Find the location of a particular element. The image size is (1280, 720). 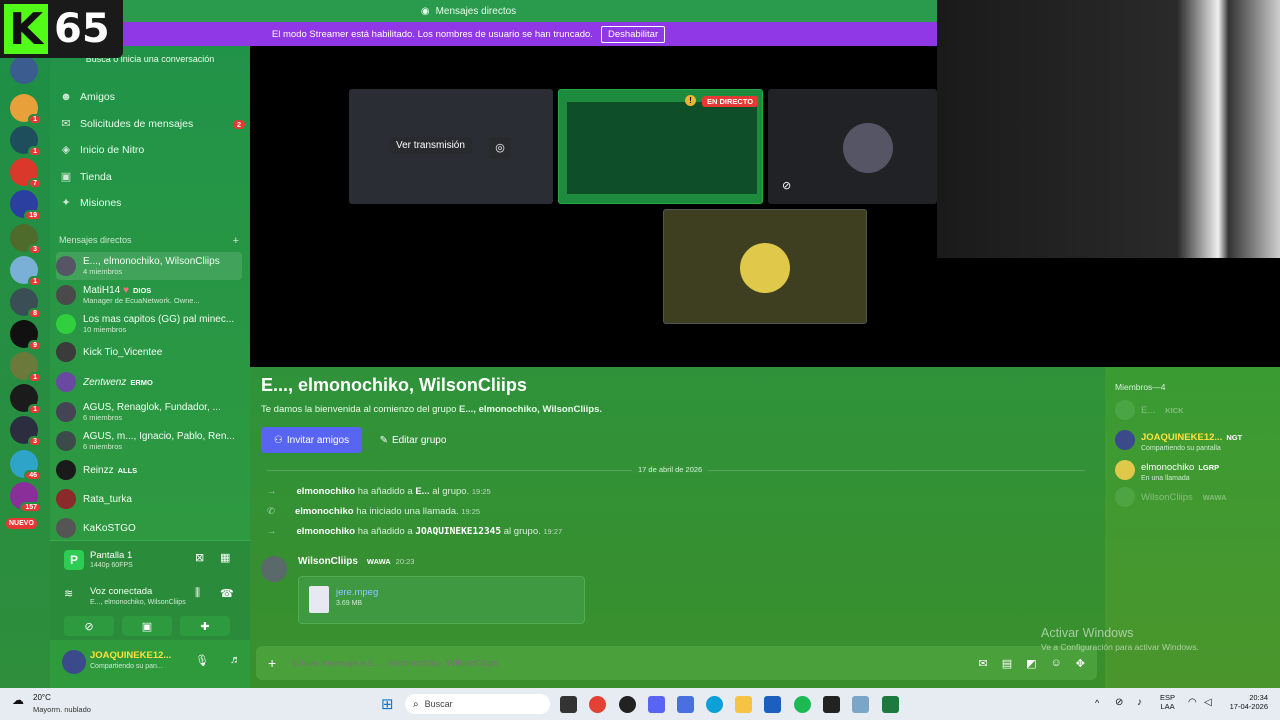

preview-icon: ◎ is located at coordinates (500, 148).